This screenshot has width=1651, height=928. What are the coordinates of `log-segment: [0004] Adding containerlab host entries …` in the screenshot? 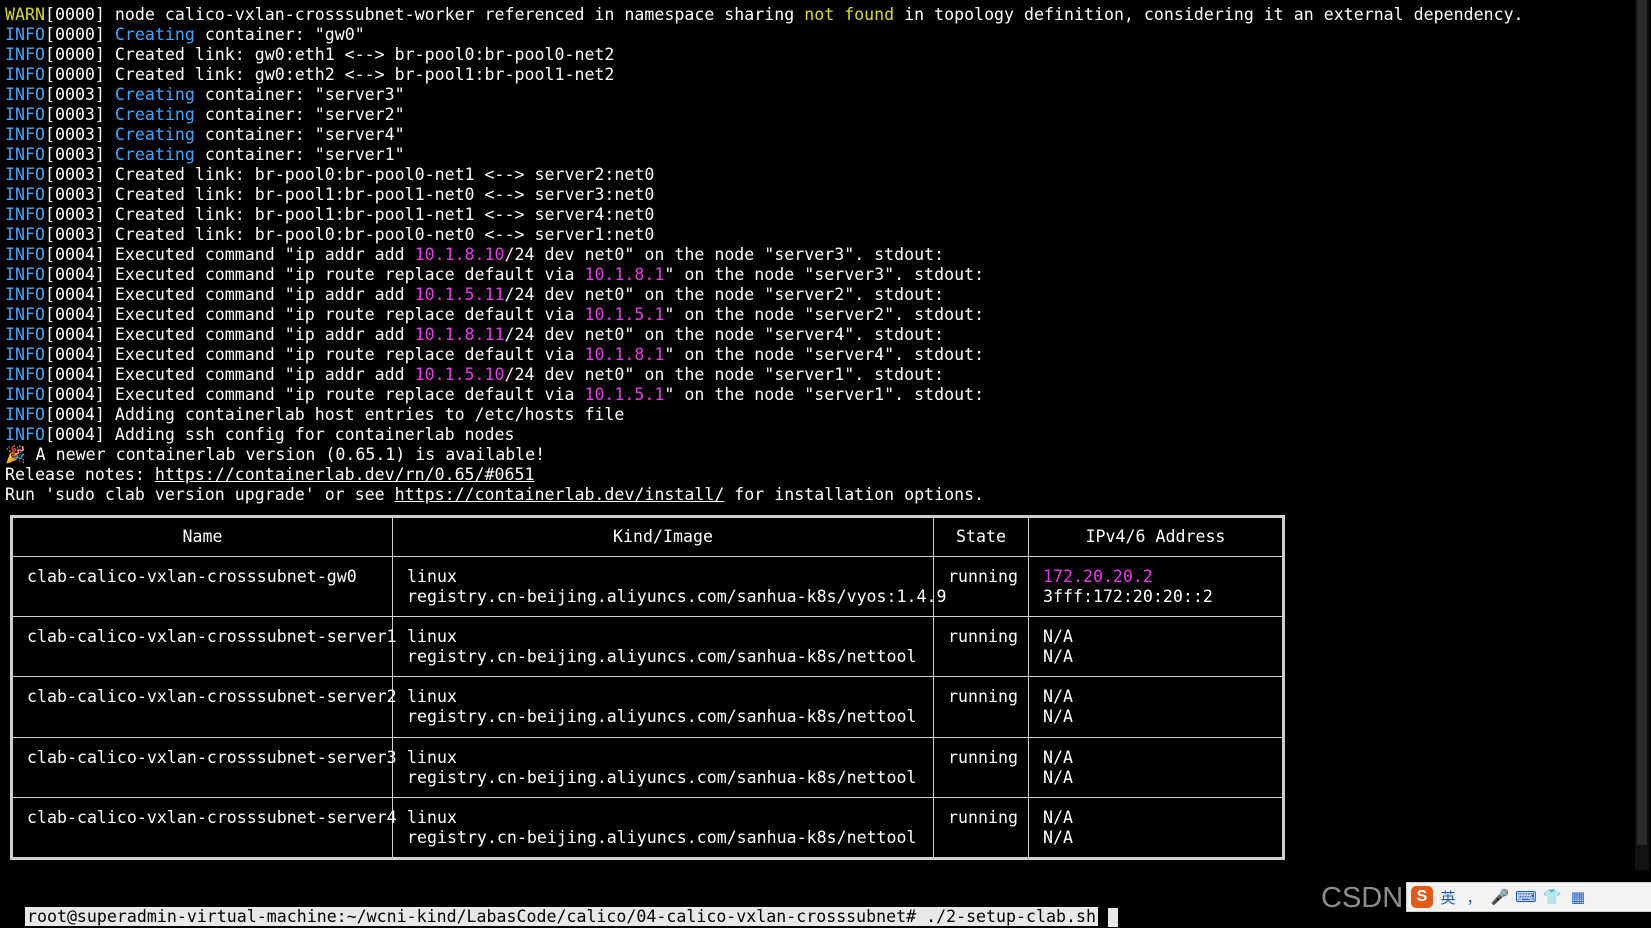 It's located at (334, 414).